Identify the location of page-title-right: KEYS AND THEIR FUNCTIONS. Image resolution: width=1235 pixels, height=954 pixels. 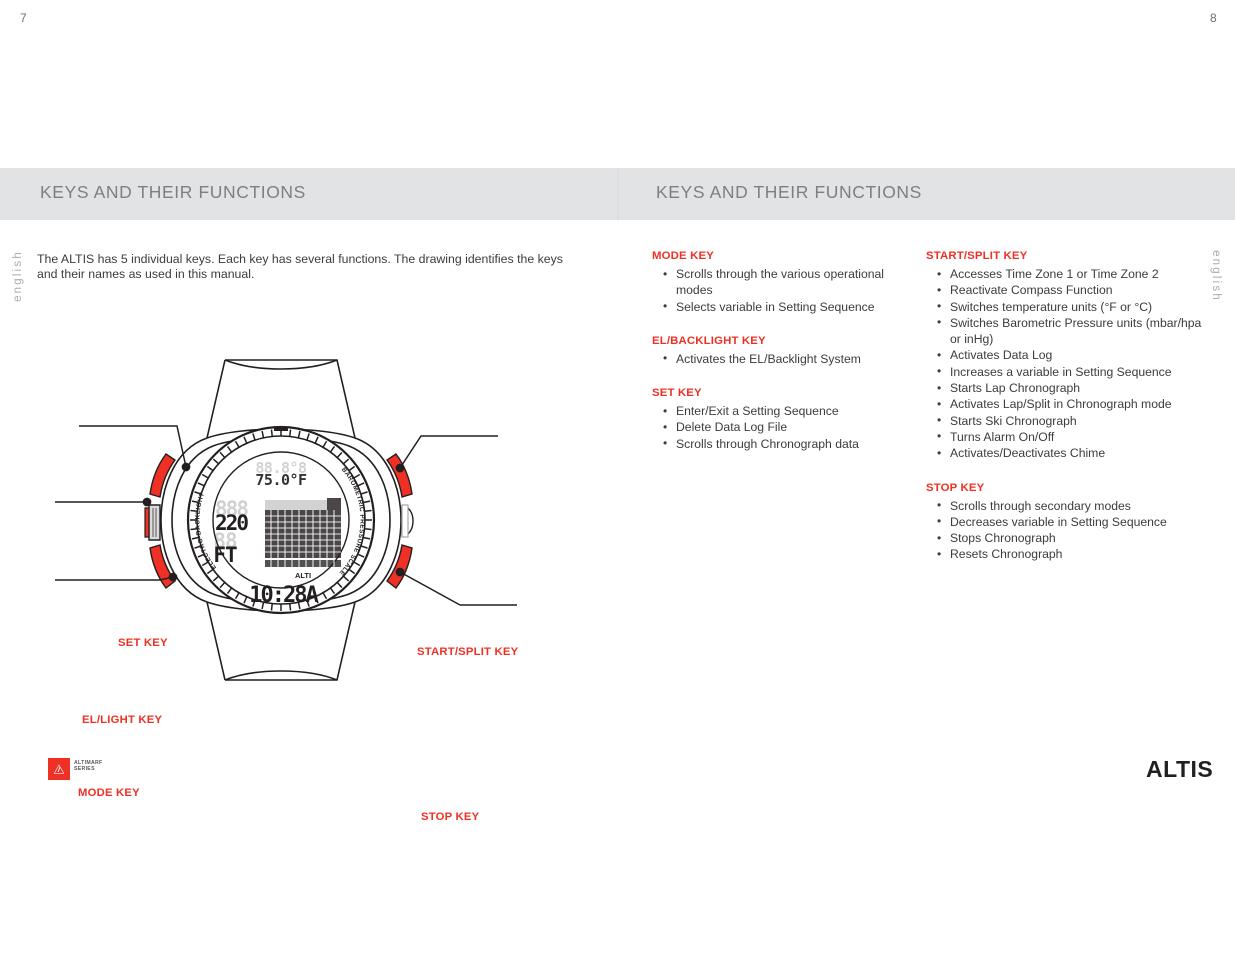
(789, 192).